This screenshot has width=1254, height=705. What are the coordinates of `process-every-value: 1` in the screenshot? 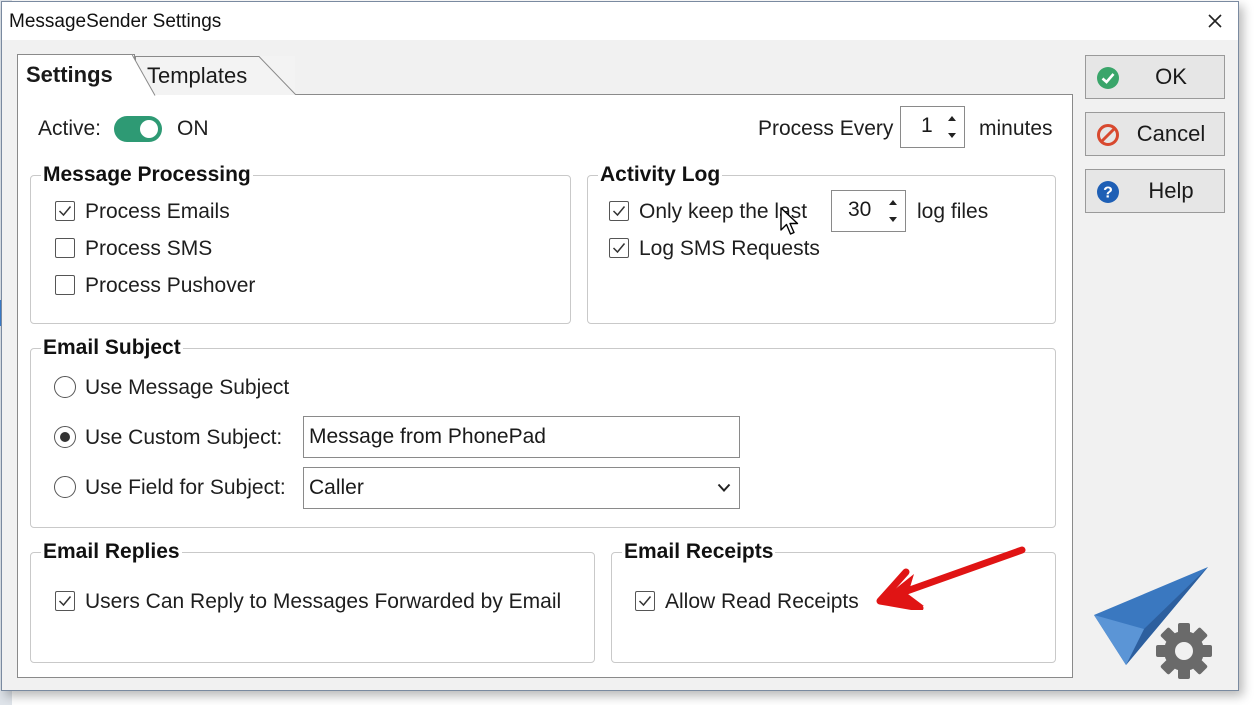 It's located at (927, 125).